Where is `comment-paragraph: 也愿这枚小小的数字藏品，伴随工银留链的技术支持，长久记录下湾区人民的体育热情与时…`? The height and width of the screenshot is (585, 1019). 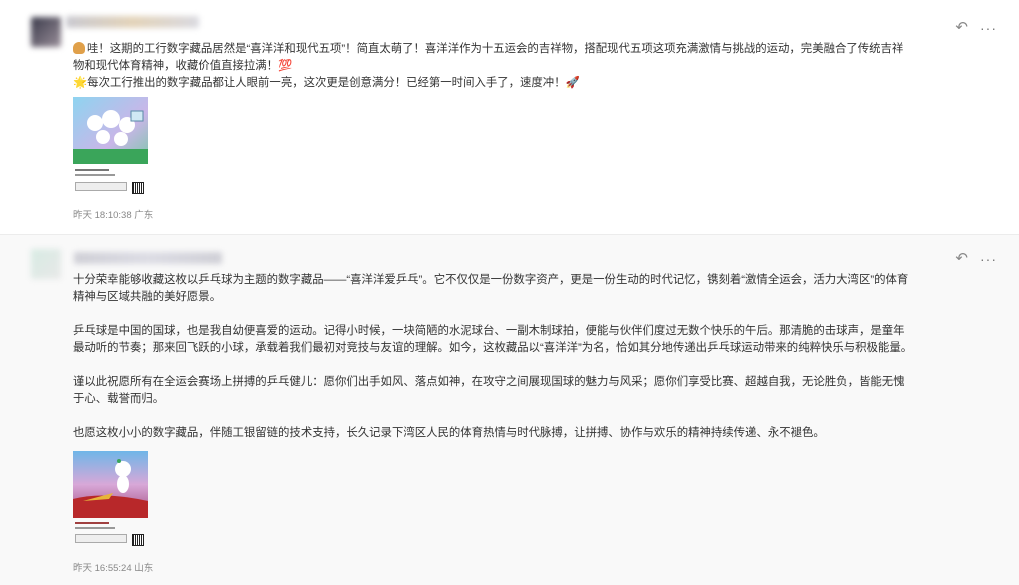 comment-paragraph: 也愿这枚小小的数字藏品，伴随工银留链的技术支持，长久记录下湾区人民的体育热情与时… is located at coordinates (449, 433).